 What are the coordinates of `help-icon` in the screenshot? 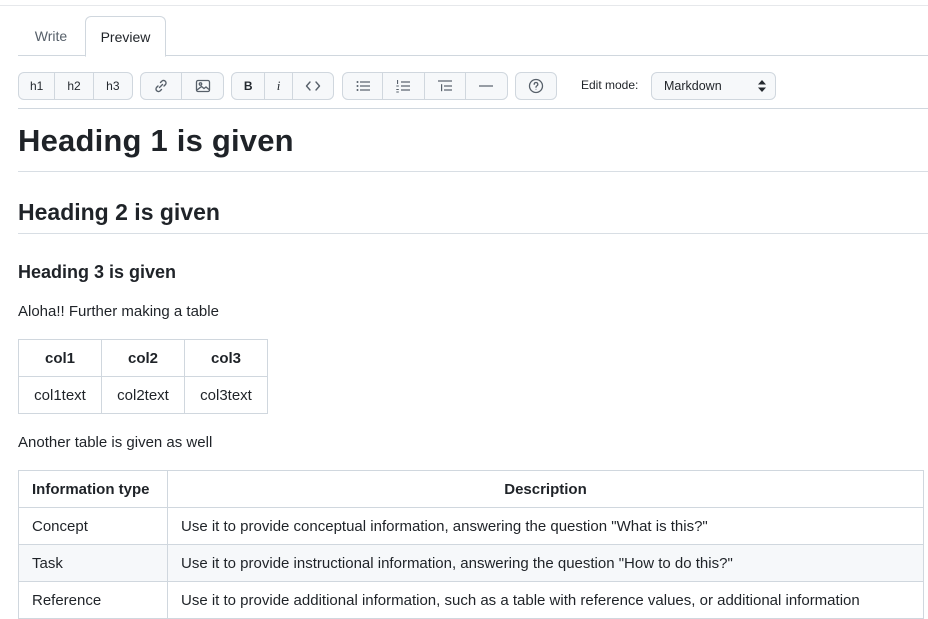 It's located at (536, 86).